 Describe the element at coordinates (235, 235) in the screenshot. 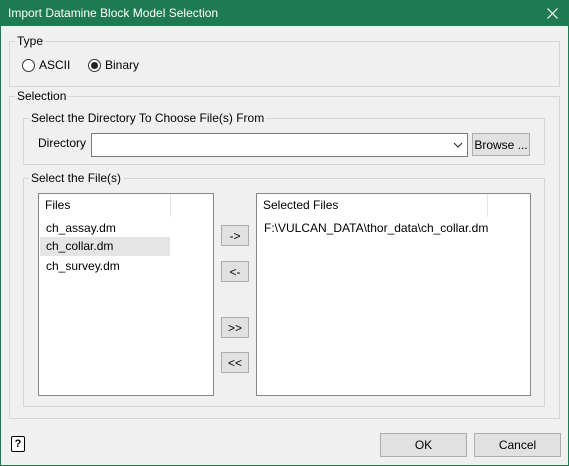

I see `add-file-button: ->` at that location.